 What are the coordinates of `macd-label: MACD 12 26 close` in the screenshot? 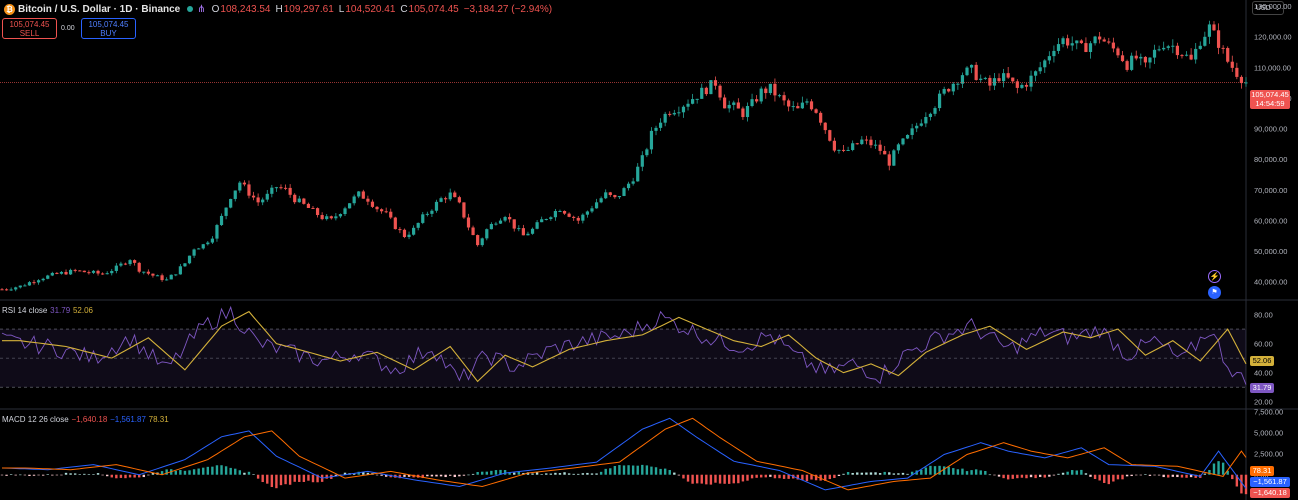 It's located at (35, 419).